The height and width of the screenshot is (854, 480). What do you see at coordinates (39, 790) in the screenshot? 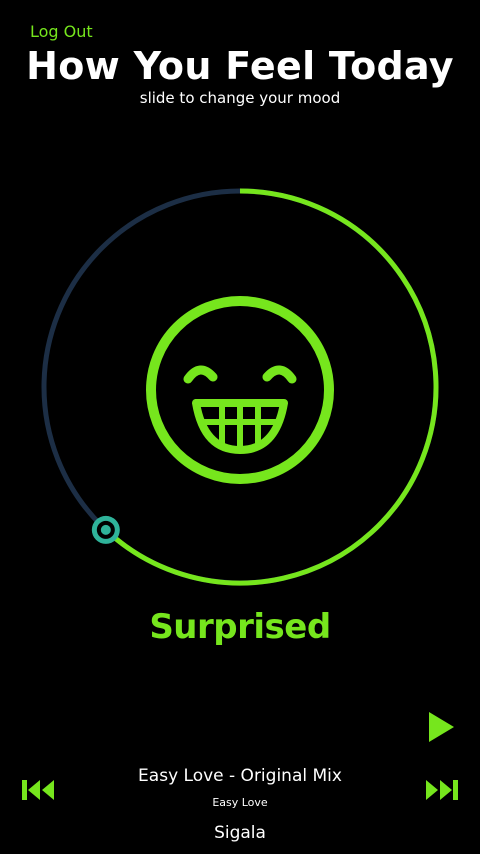
I see `skip-previous-icon` at bounding box center [39, 790].